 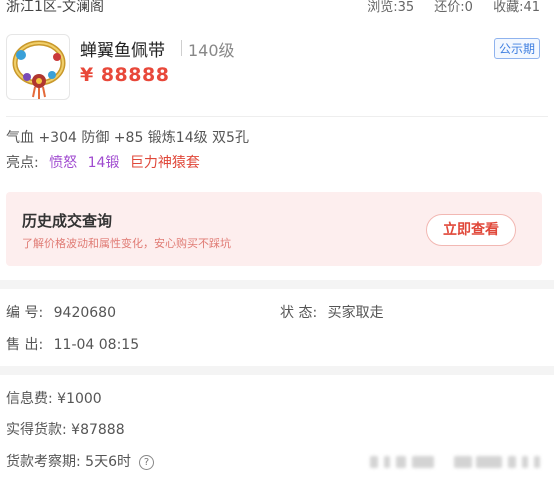 I want to click on history-trade-card: 历史成交查询 了解价格波动和属性变化，安心购买不踩坑 立即查看, so click(x=274, y=229).